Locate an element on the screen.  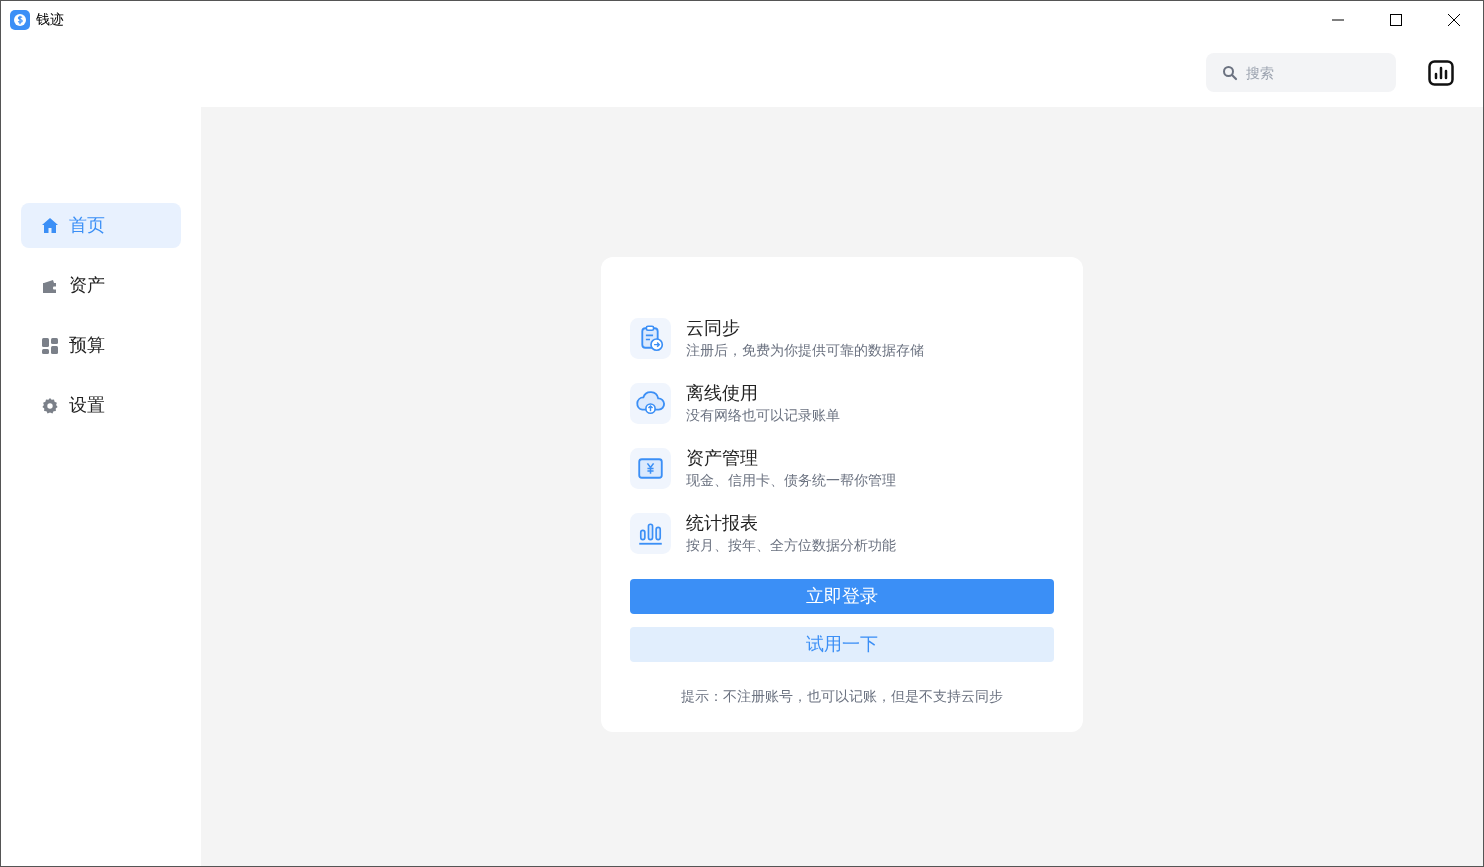
maximize-icon is located at coordinates (1396, 19).